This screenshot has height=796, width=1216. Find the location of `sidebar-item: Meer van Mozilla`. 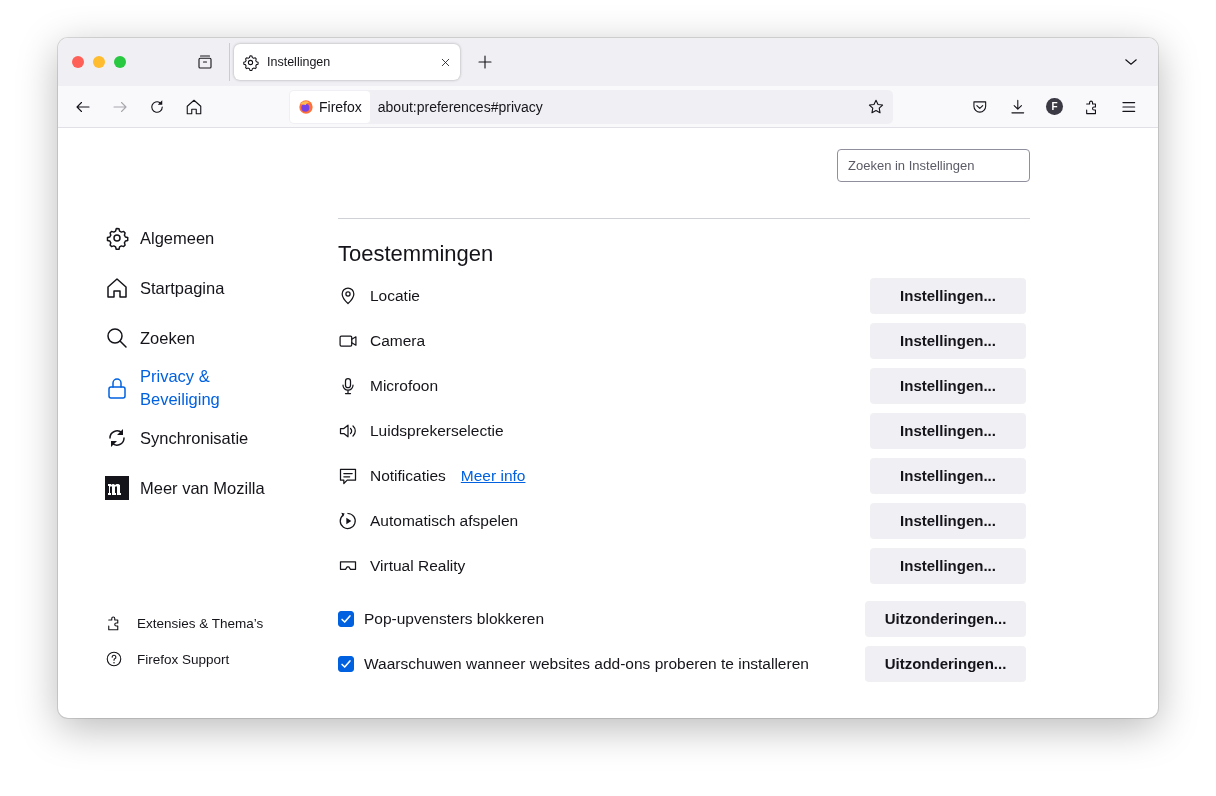

sidebar-item: Meer van Mozilla is located at coordinates (197, 488).